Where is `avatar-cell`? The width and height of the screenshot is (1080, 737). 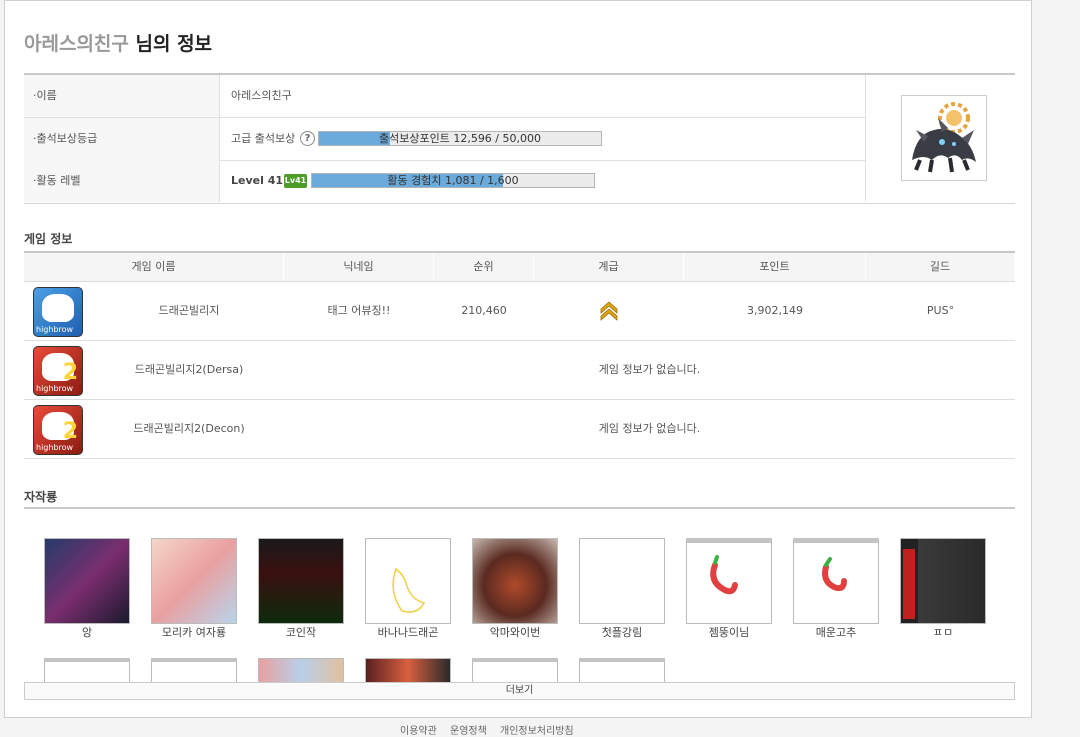 avatar-cell is located at coordinates (940, 138).